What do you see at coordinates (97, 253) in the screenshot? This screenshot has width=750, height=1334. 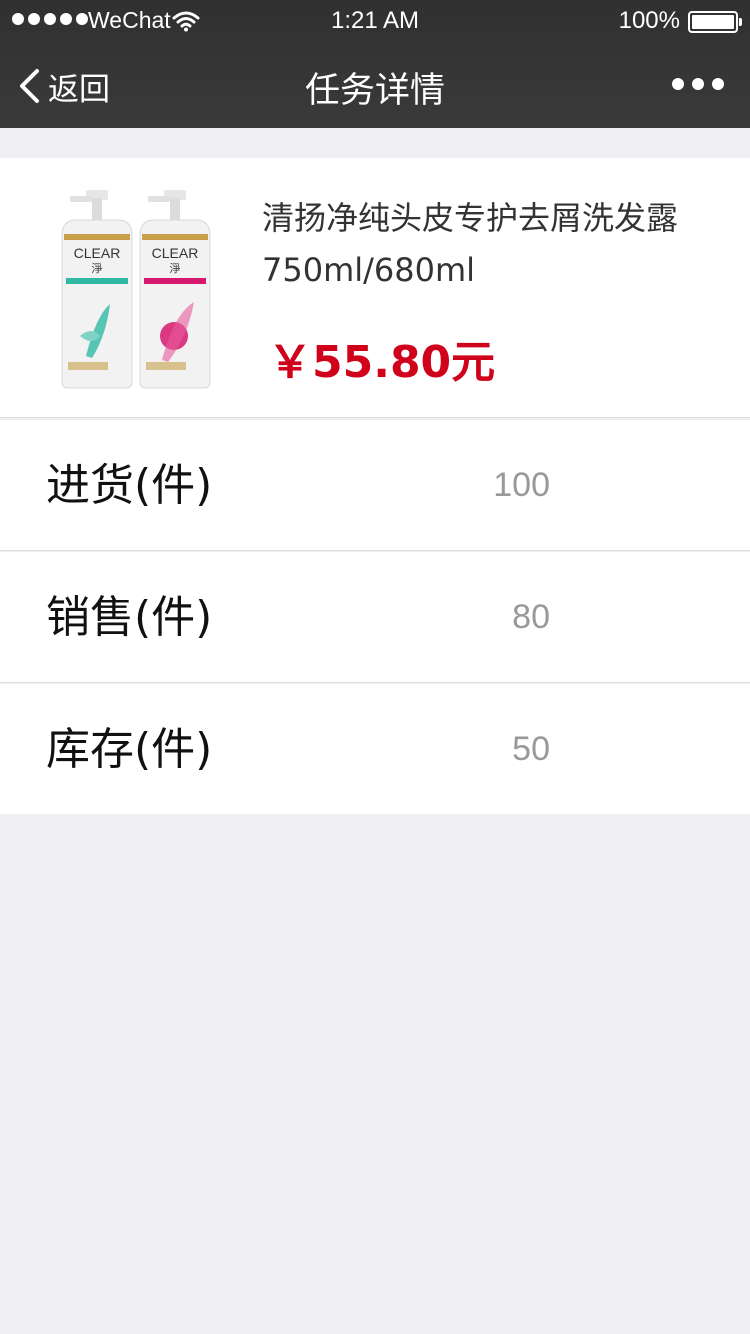 I see `bottle-brand-left: CLEAR` at bounding box center [97, 253].